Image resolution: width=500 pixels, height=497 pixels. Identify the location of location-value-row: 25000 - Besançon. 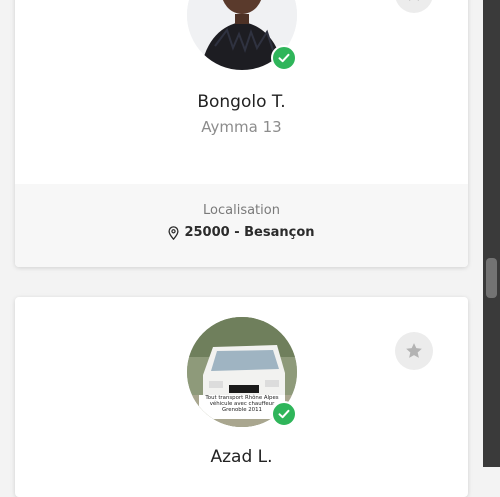
(241, 232).